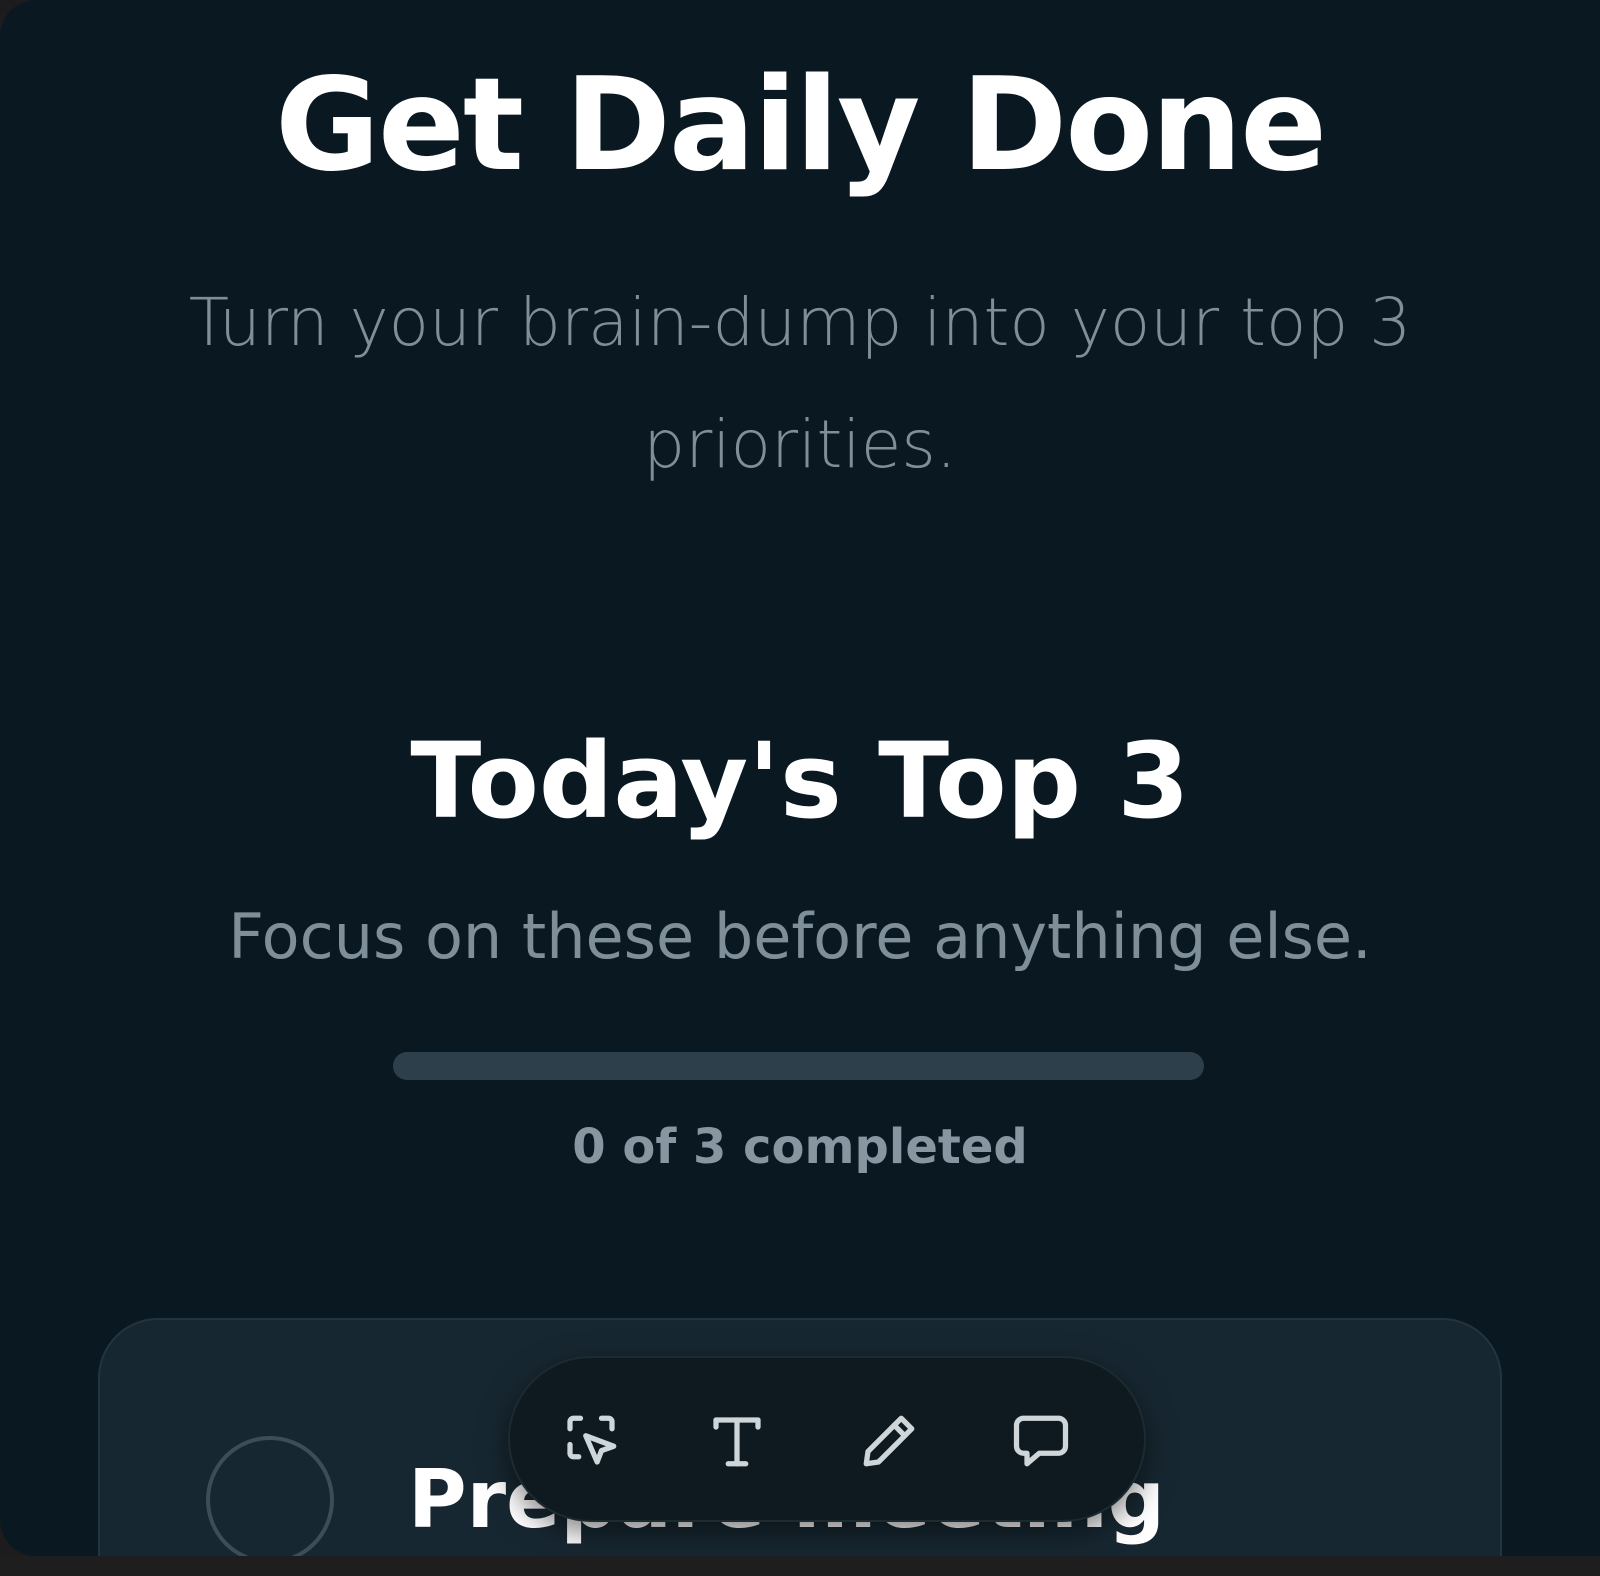 This screenshot has width=1600, height=1576. What do you see at coordinates (798, 1066) in the screenshot?
I see `progress-bar` at bounding box center [798, 1066].